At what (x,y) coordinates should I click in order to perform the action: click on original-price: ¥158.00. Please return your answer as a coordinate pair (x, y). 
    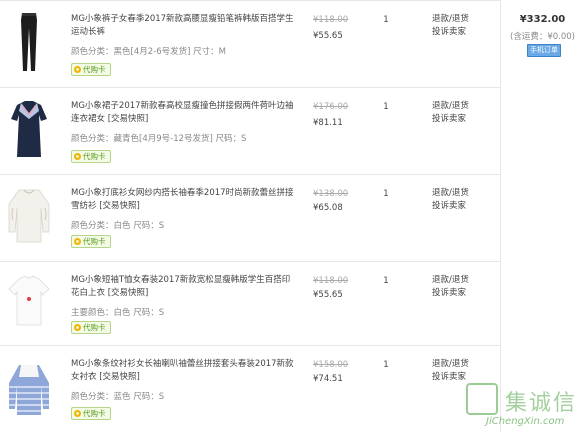
    Looking at the image, I should click on (331, 365).